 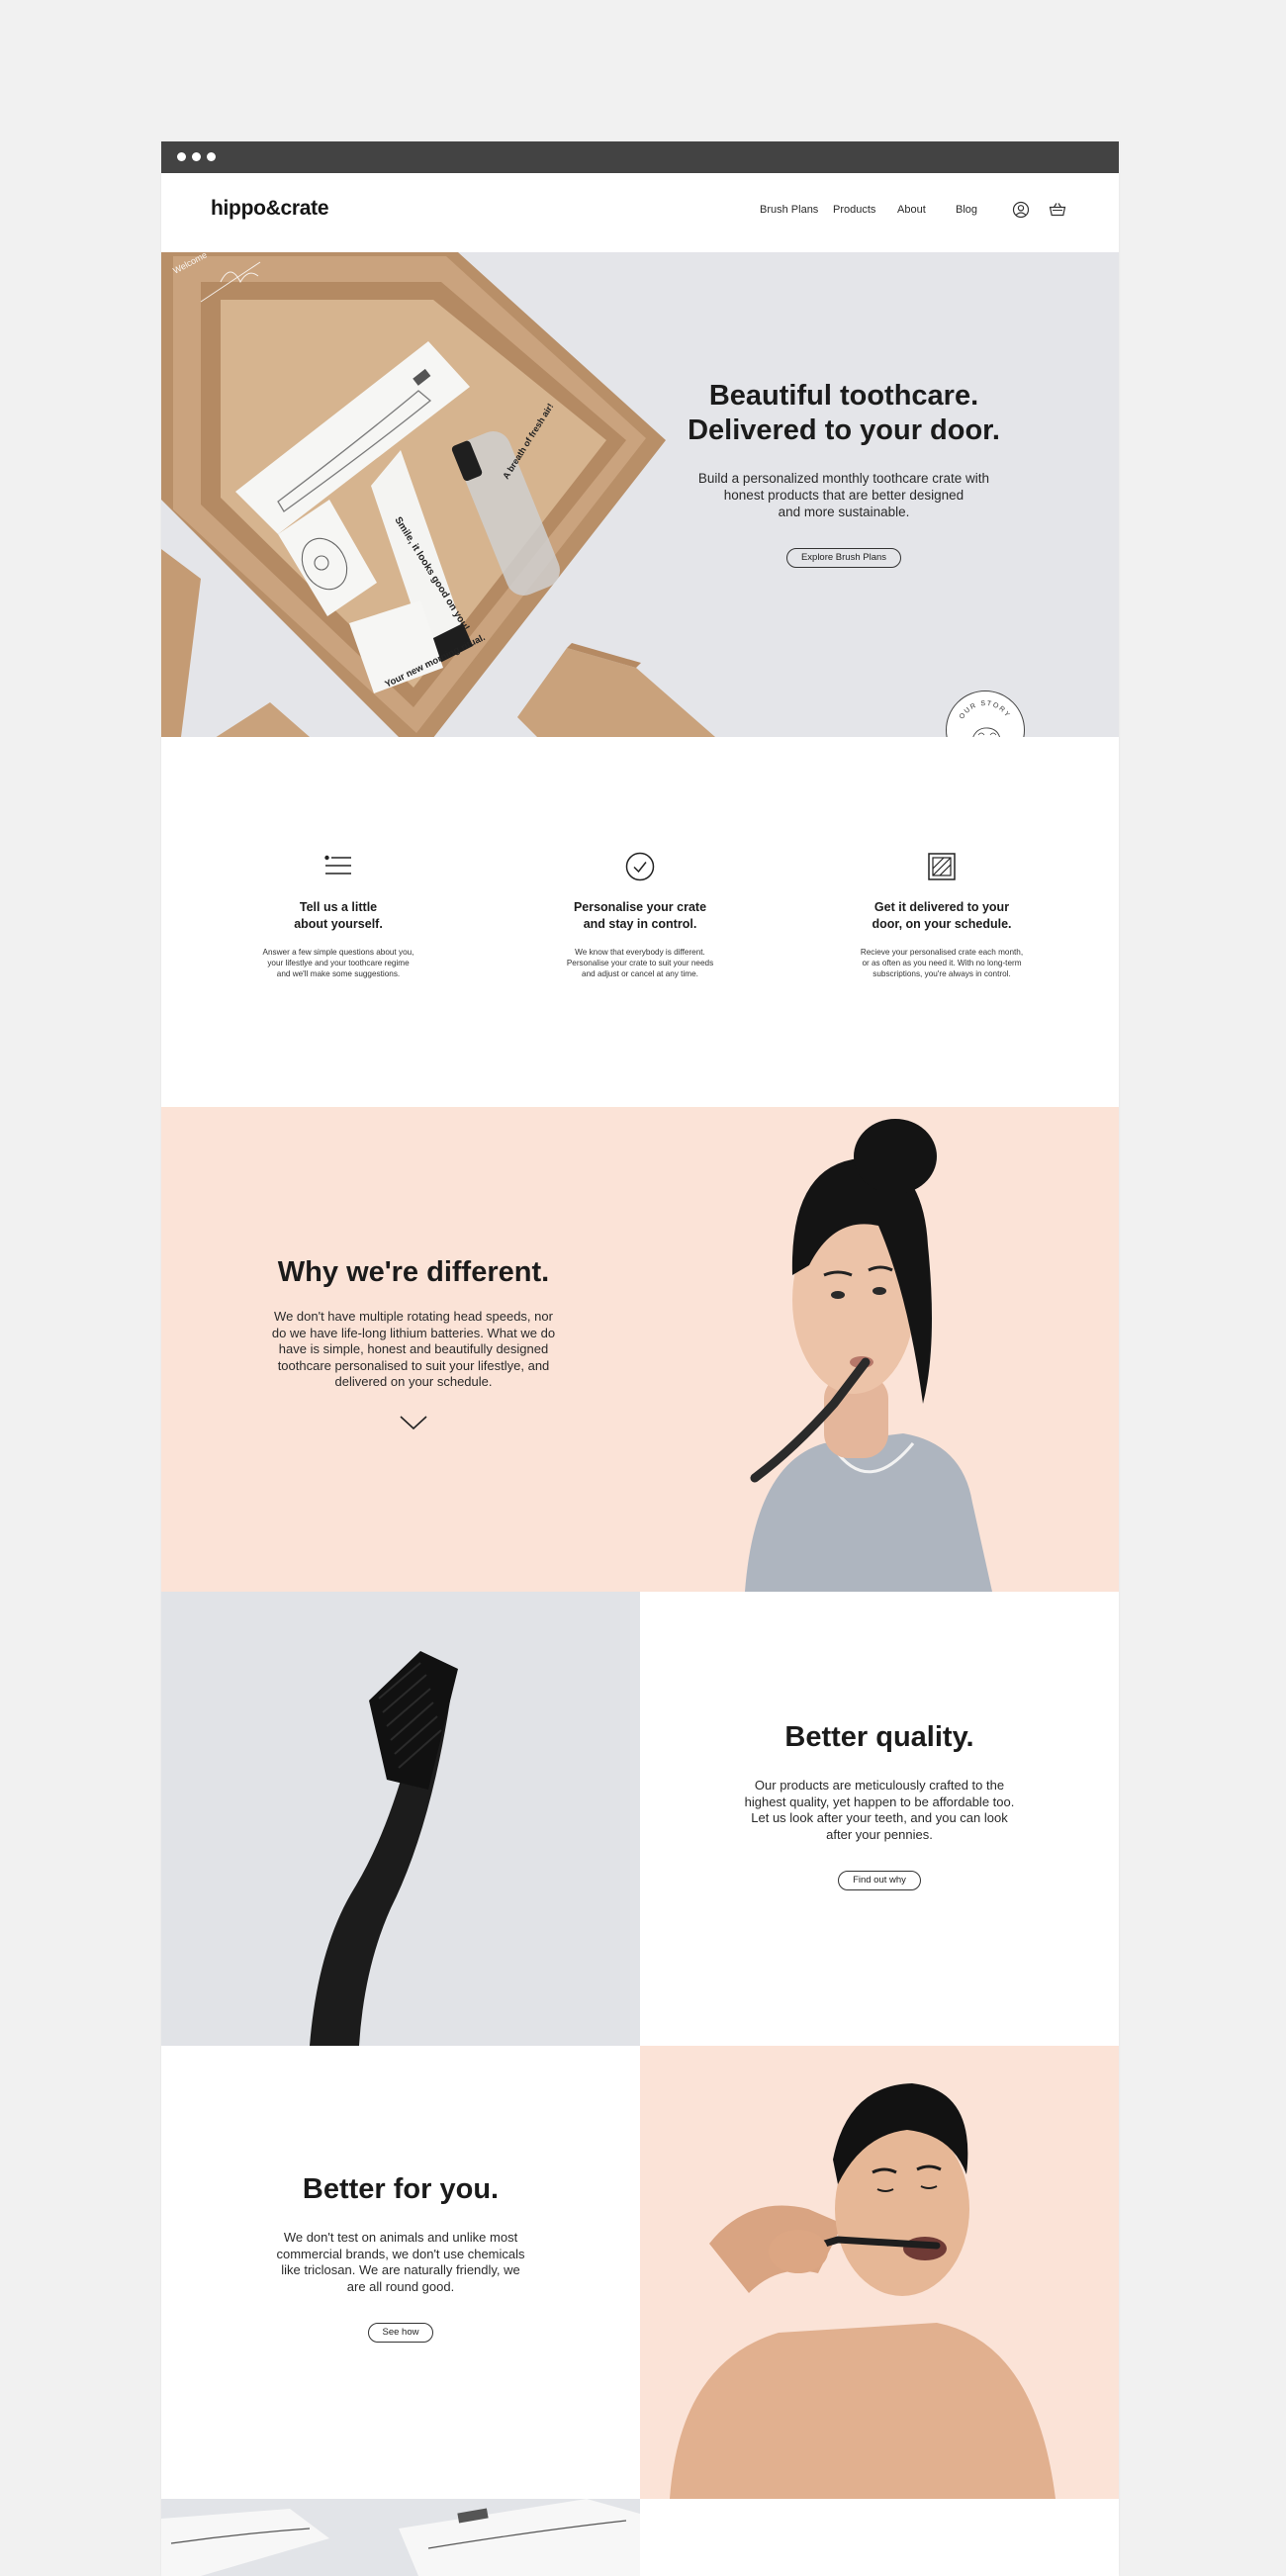 What do you see at coordinates (911, 210) in the screenshot?
I see `nav-link-about: About` at bounding box center [911, 210].